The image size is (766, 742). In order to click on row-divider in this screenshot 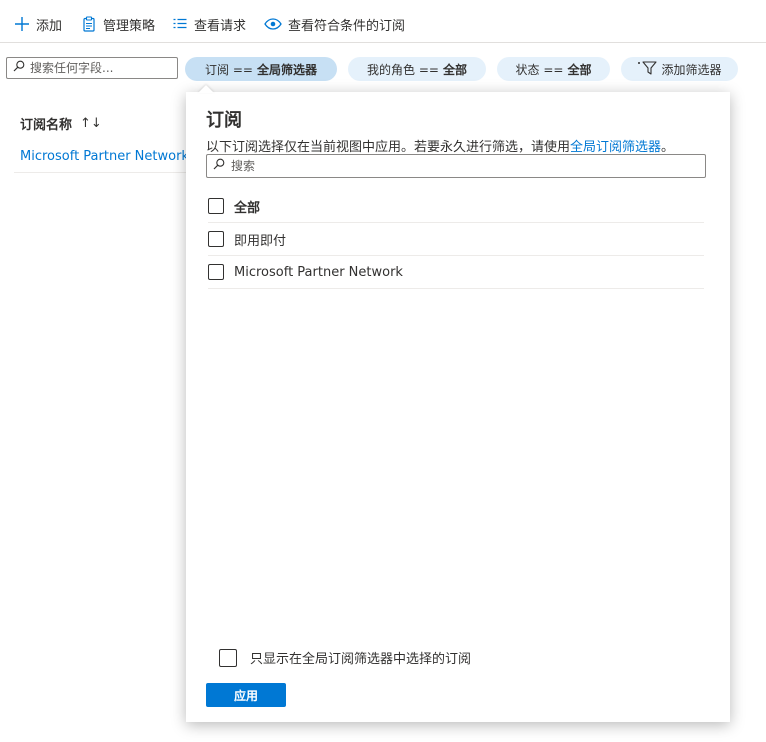, I will do `click(109, 172)`.